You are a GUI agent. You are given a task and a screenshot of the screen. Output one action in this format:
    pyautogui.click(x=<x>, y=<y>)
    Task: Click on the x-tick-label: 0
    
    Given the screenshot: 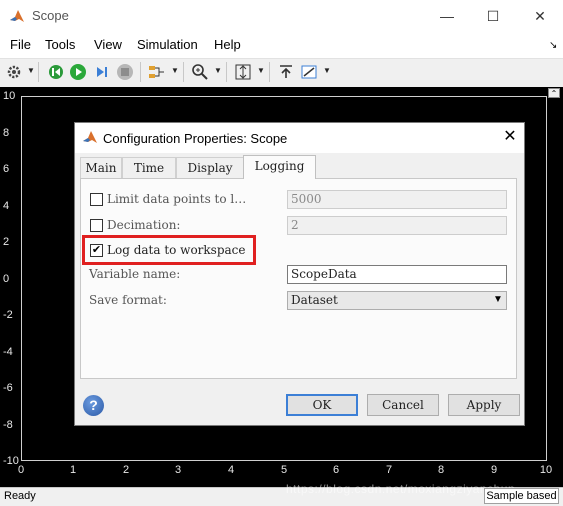 What is the action you would take?
    pyautogui.click(x=21, y=470)
    